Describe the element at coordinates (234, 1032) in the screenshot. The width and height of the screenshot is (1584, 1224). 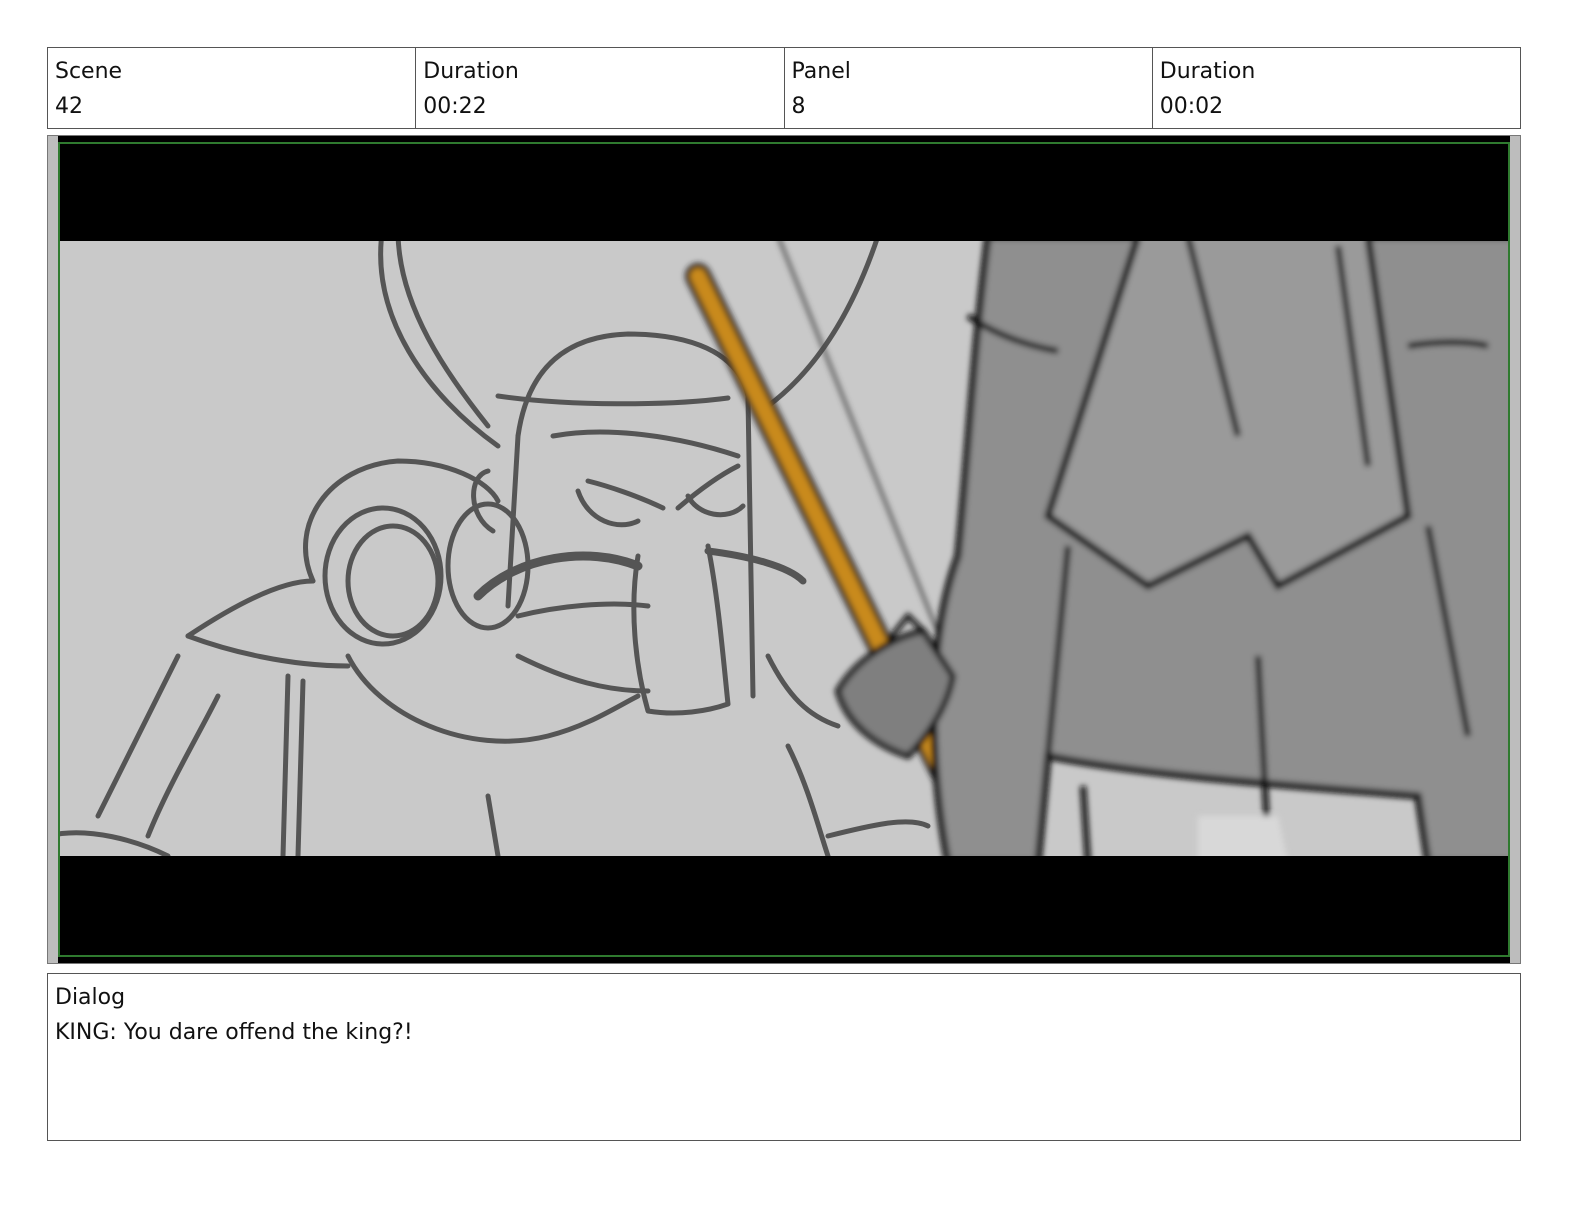
I see `dialog-text: KING: You dare offend the king?!` at that location.